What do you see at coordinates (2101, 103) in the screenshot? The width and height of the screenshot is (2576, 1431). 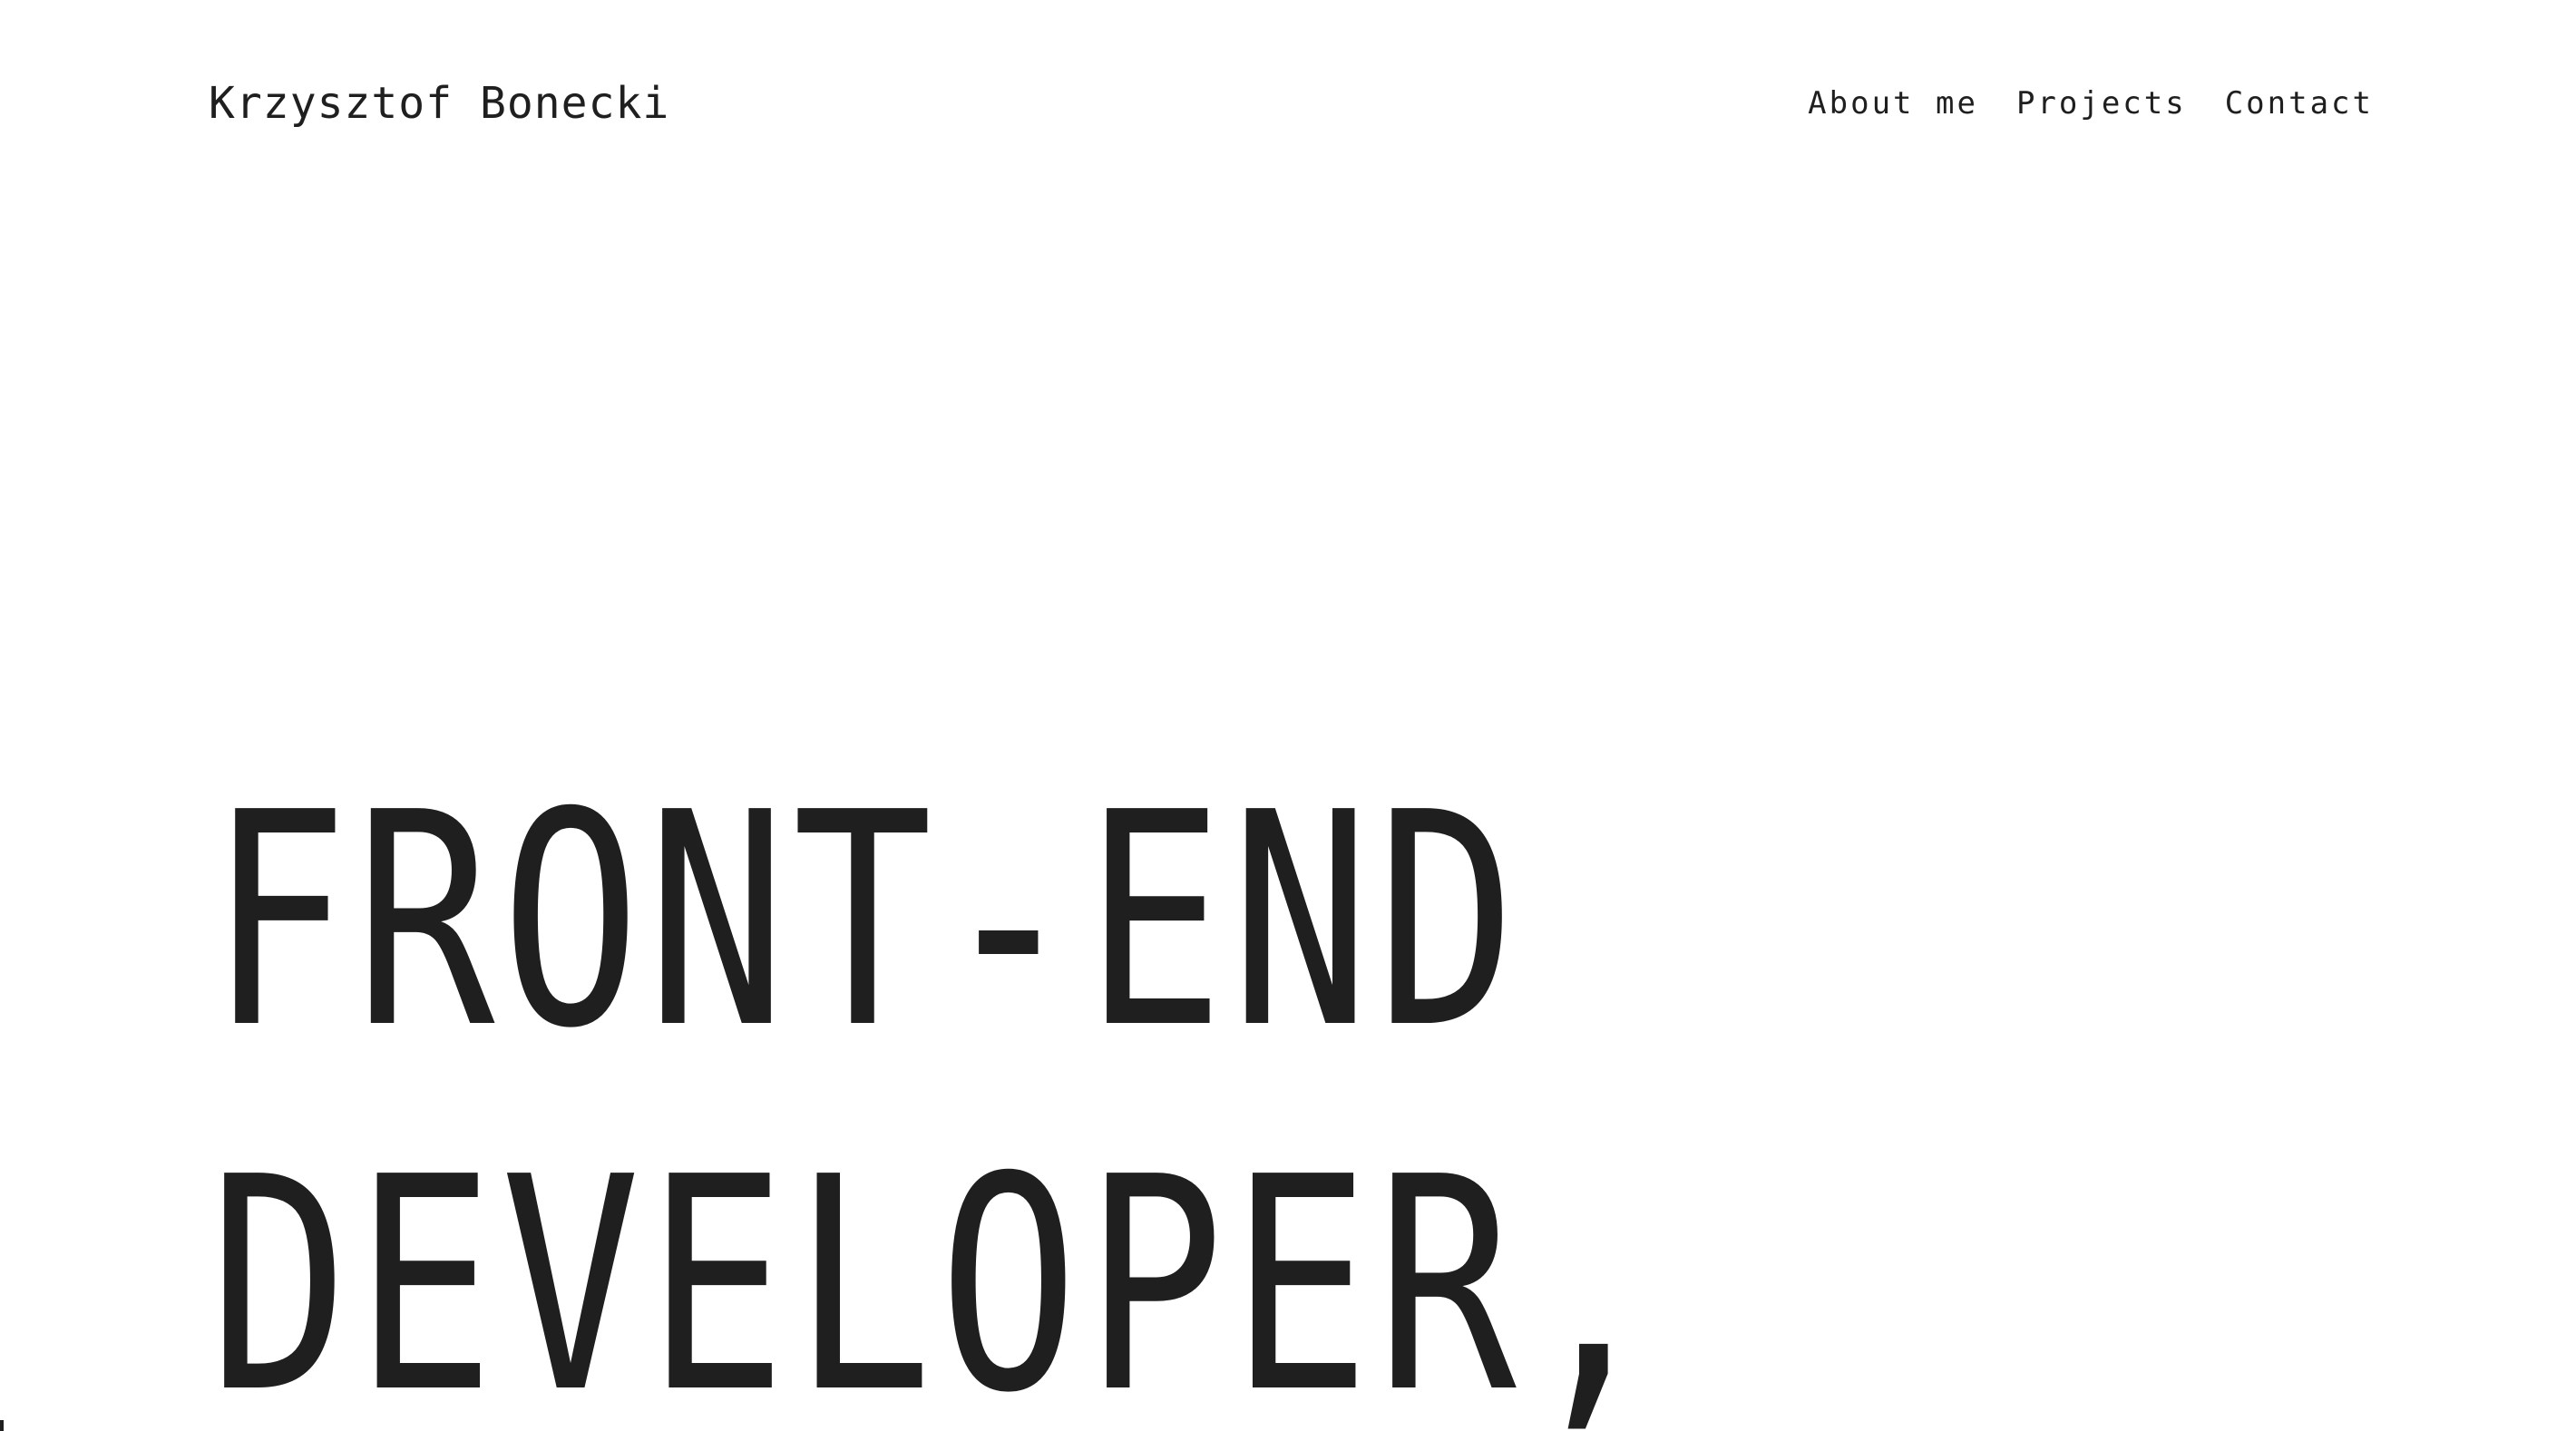 I see `nav-link-projects: Projects` at bounding box center [2101, 103].